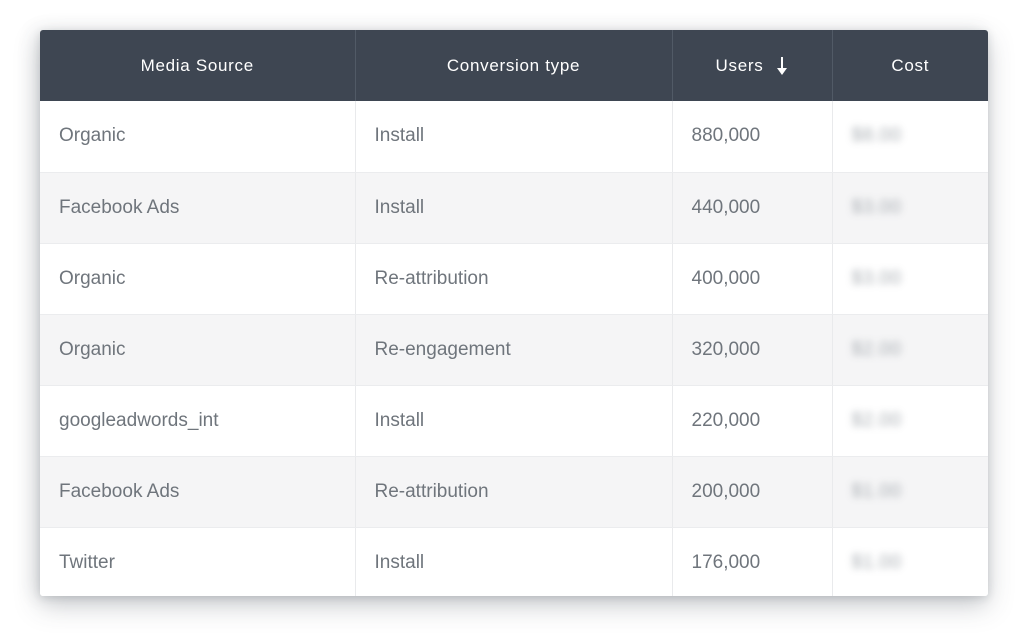 The image size is (1024, 636). What do you see at coordinates (910, 137) in the screenshot?
I see `cell-cost: $8.00` at bounding box center [910, 137].